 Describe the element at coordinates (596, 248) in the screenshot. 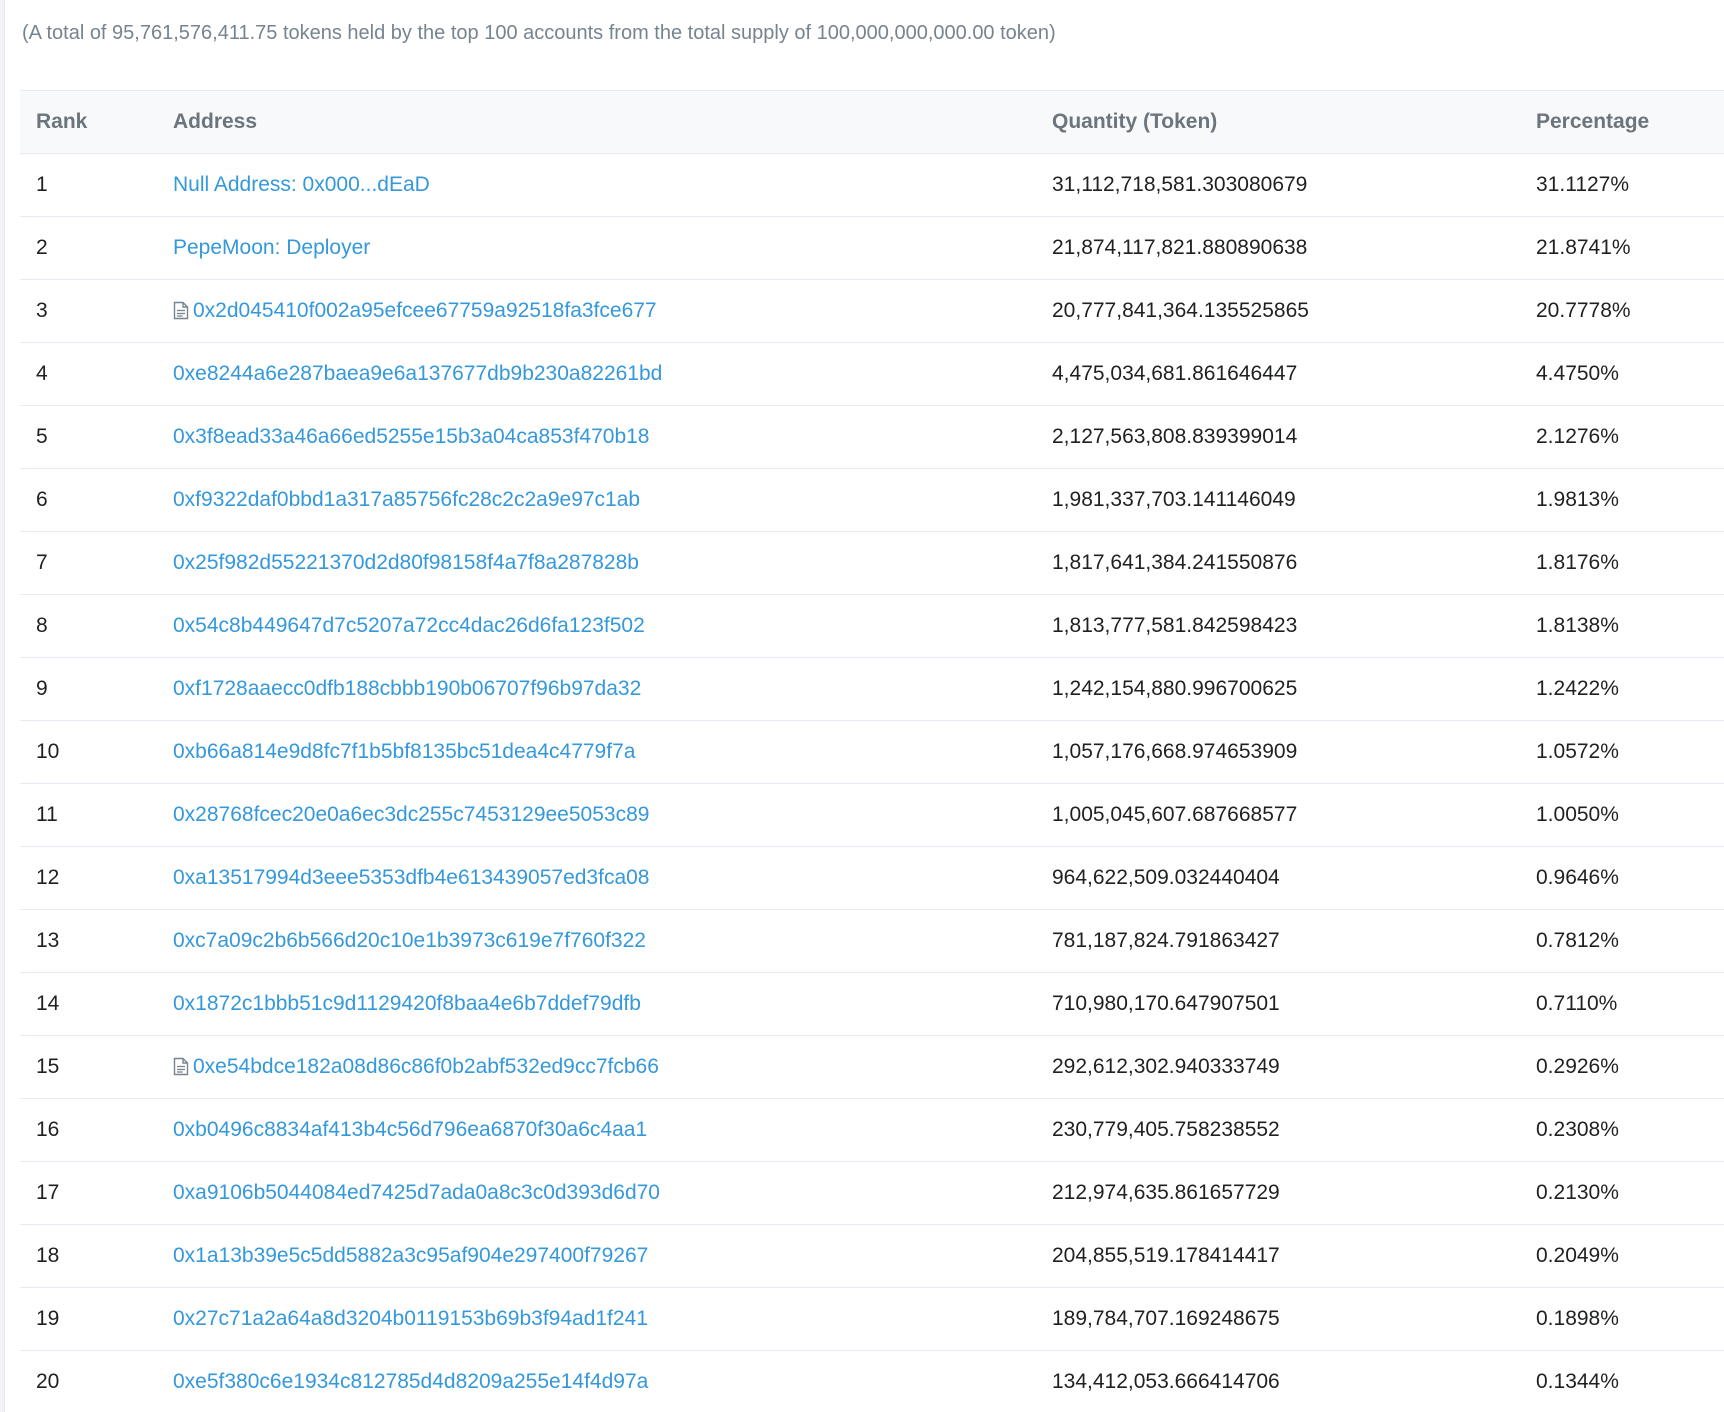

I see `address-cell: PepeMoon: Deployer` at that location.